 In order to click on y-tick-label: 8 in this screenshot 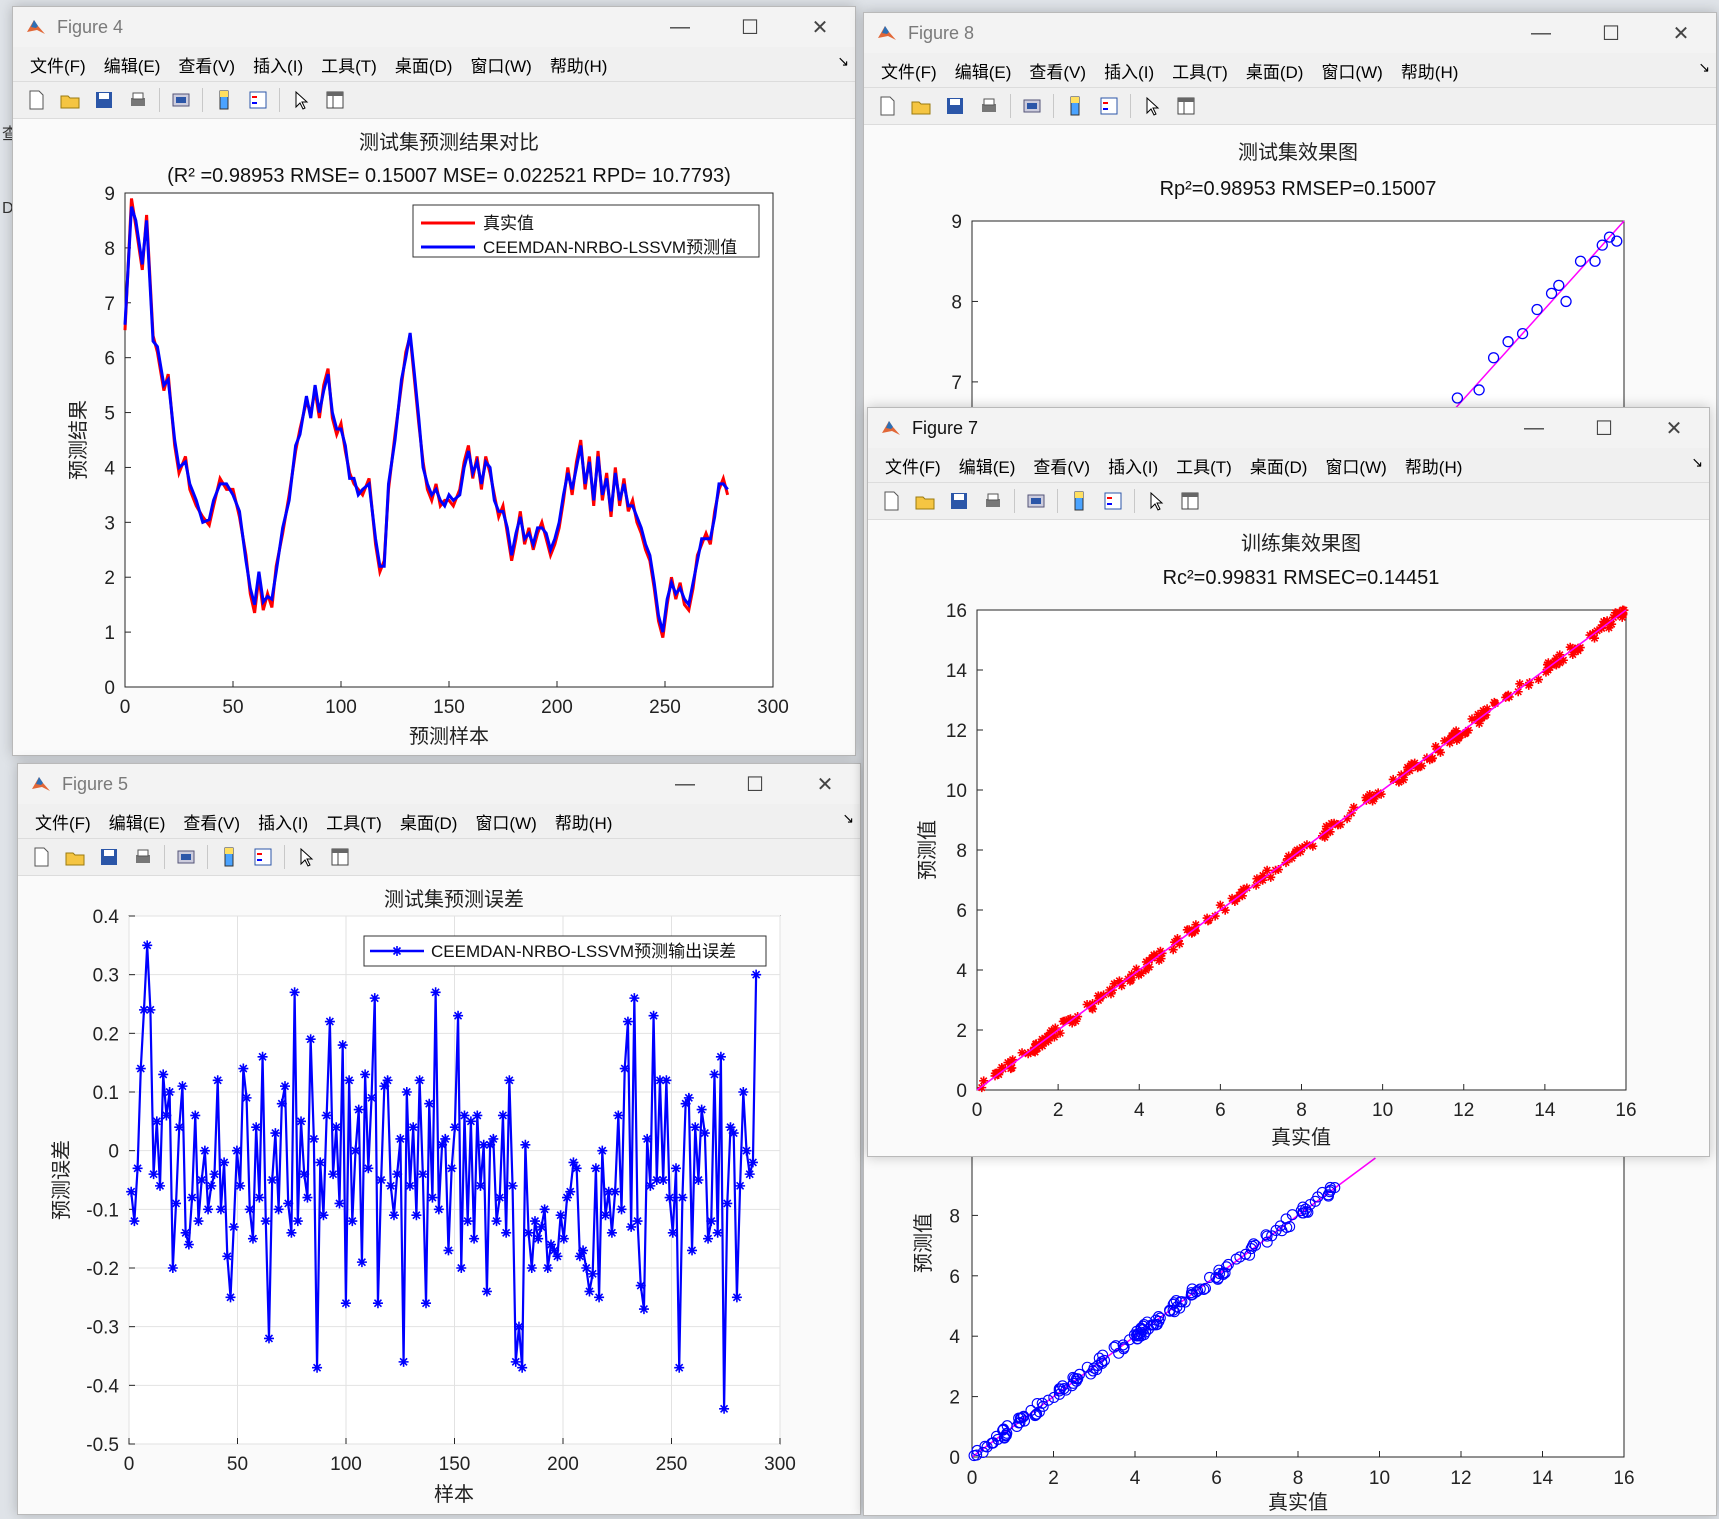, I will do `click(961, 851)`.